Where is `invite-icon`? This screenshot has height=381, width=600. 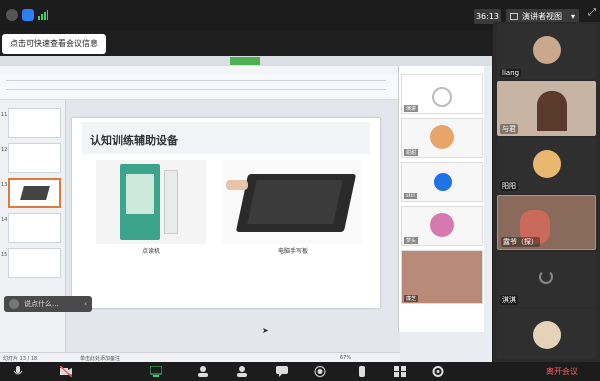 invite-icon is located at coordinates (204, 371).